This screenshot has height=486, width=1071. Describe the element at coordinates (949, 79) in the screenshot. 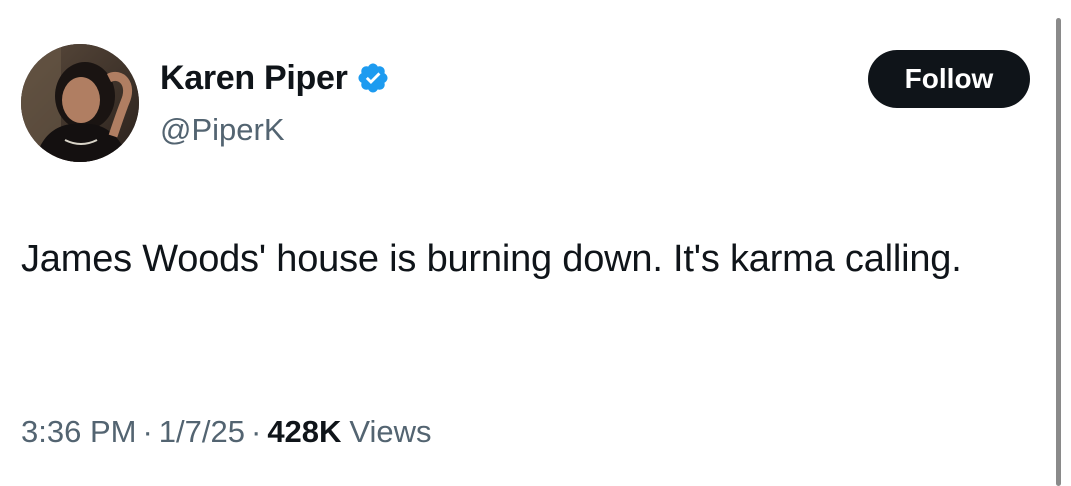

I see `follow-button: Follow` at that location.